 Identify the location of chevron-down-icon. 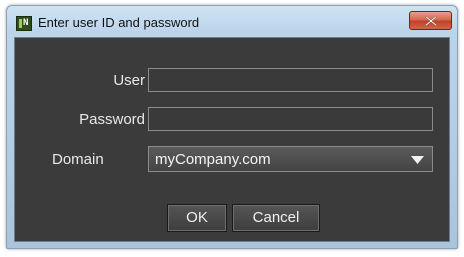
(417, 160).